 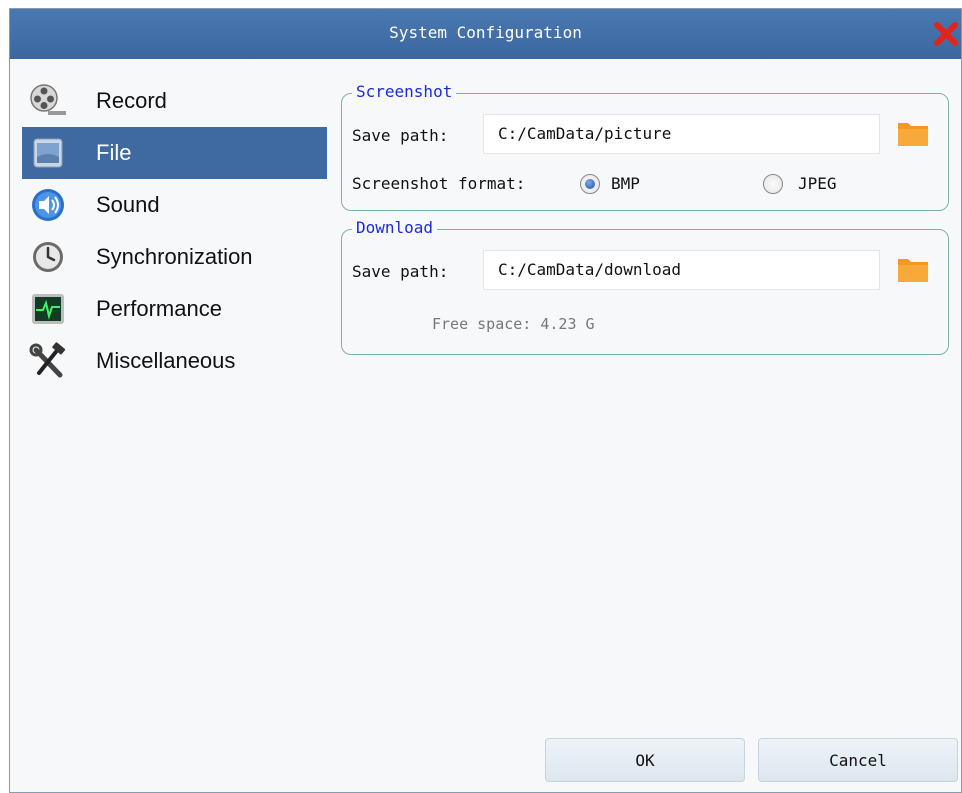 What do you see at coordinates (174, 153) in the screenshot?
I see `sidebar-item-file: File` at bounding box center [174, 153].